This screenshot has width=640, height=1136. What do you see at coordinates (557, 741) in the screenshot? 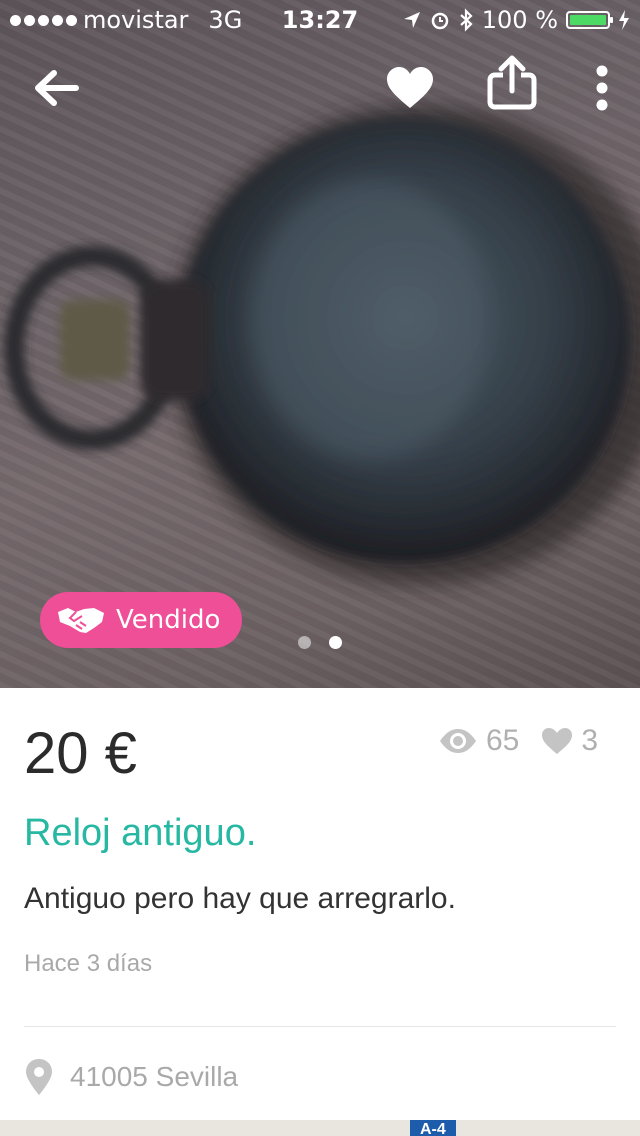
I see `heart-small-icon` at bounding box center [557, 741].